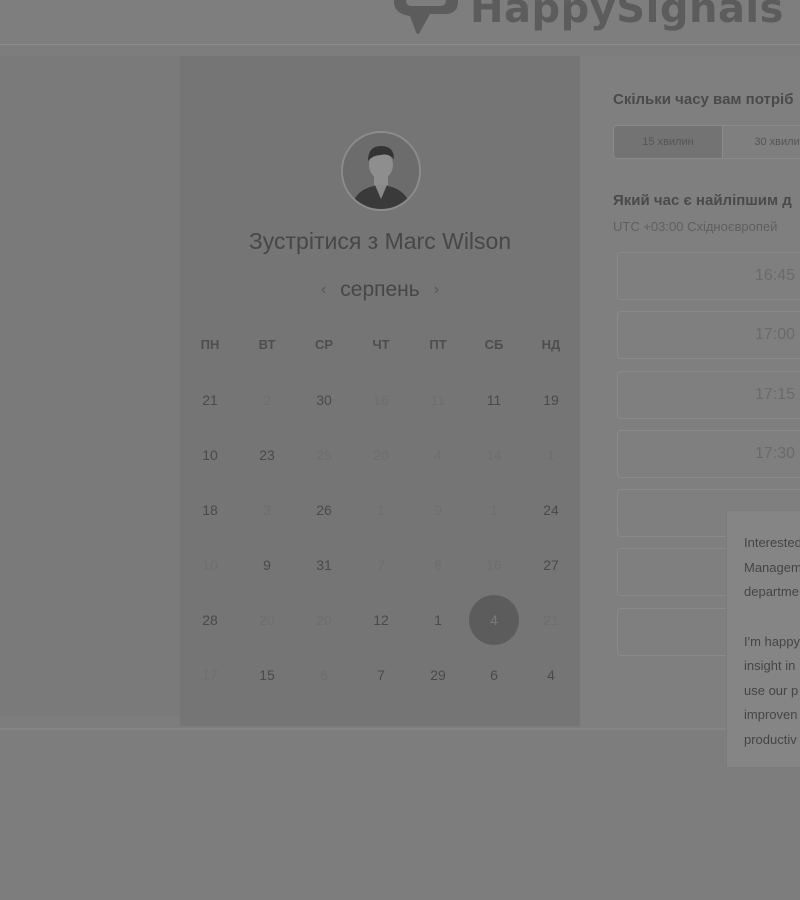  I want to click on time-slot: 17:30, so click(708, 454).